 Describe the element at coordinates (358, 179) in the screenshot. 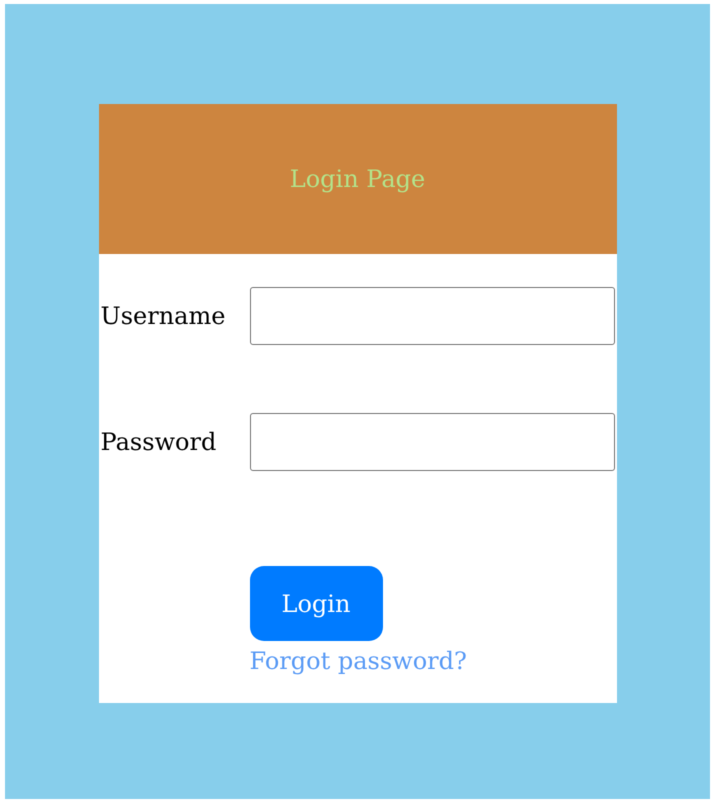

I see `page-title: Login Page` at that location.